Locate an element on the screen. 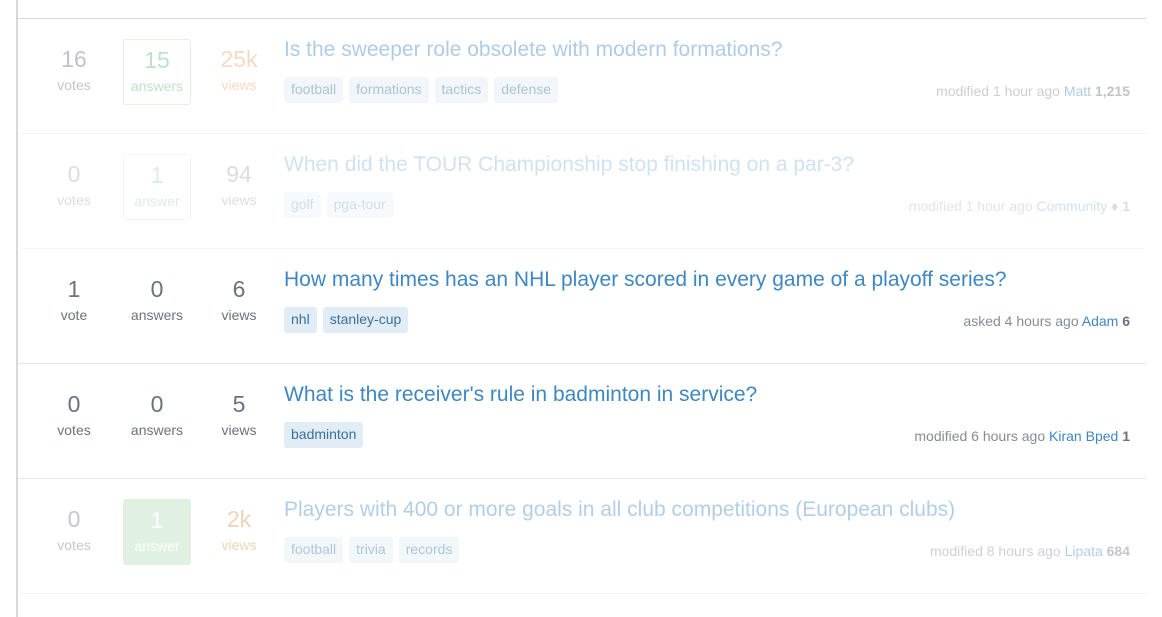  view-count: 6 is located at coordinates (239, 289).